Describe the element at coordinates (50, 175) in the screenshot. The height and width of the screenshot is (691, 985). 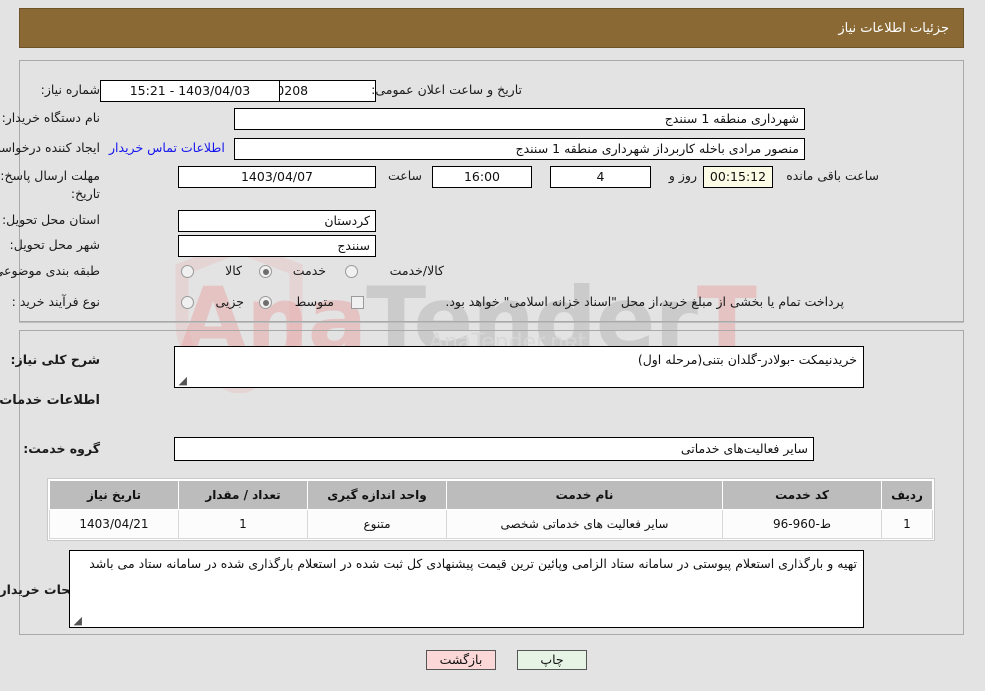
I see `deadline-label-line1: مهلت ارسال پاسخ: تا` at that location.